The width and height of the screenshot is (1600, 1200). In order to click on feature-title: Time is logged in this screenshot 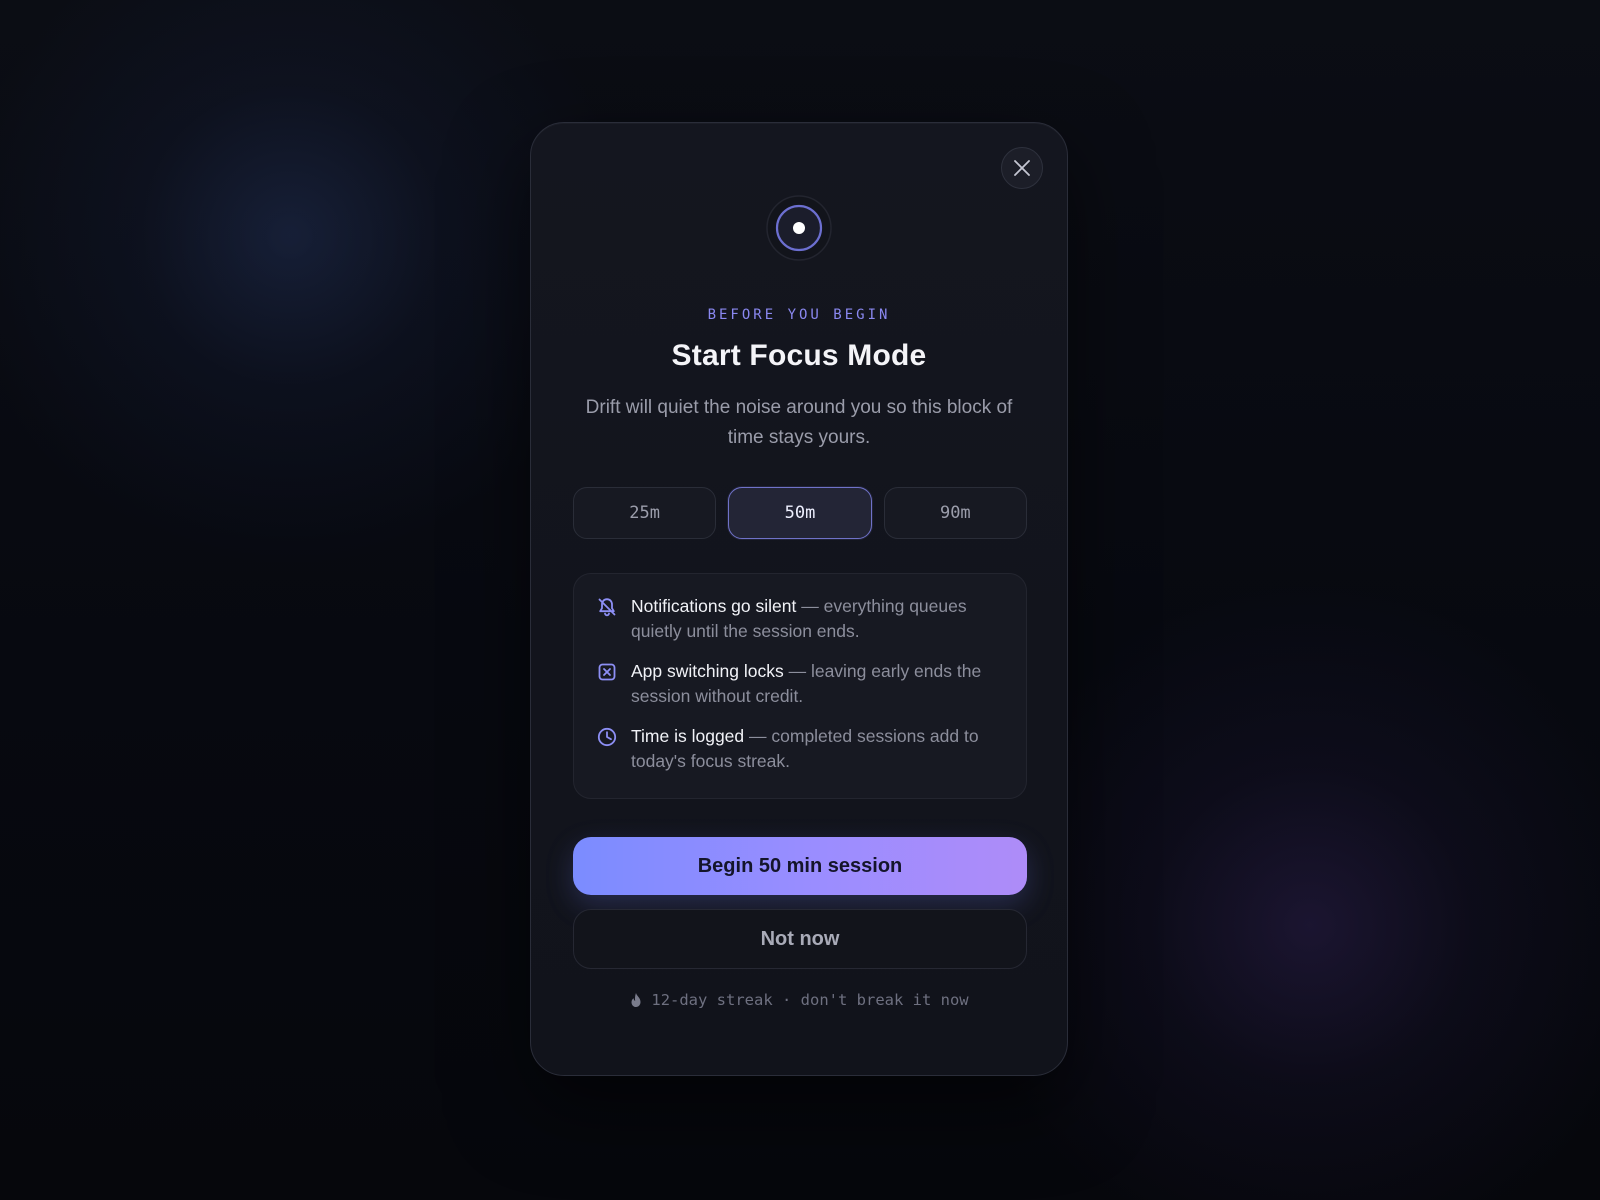, I will do `click(688, 736)`.